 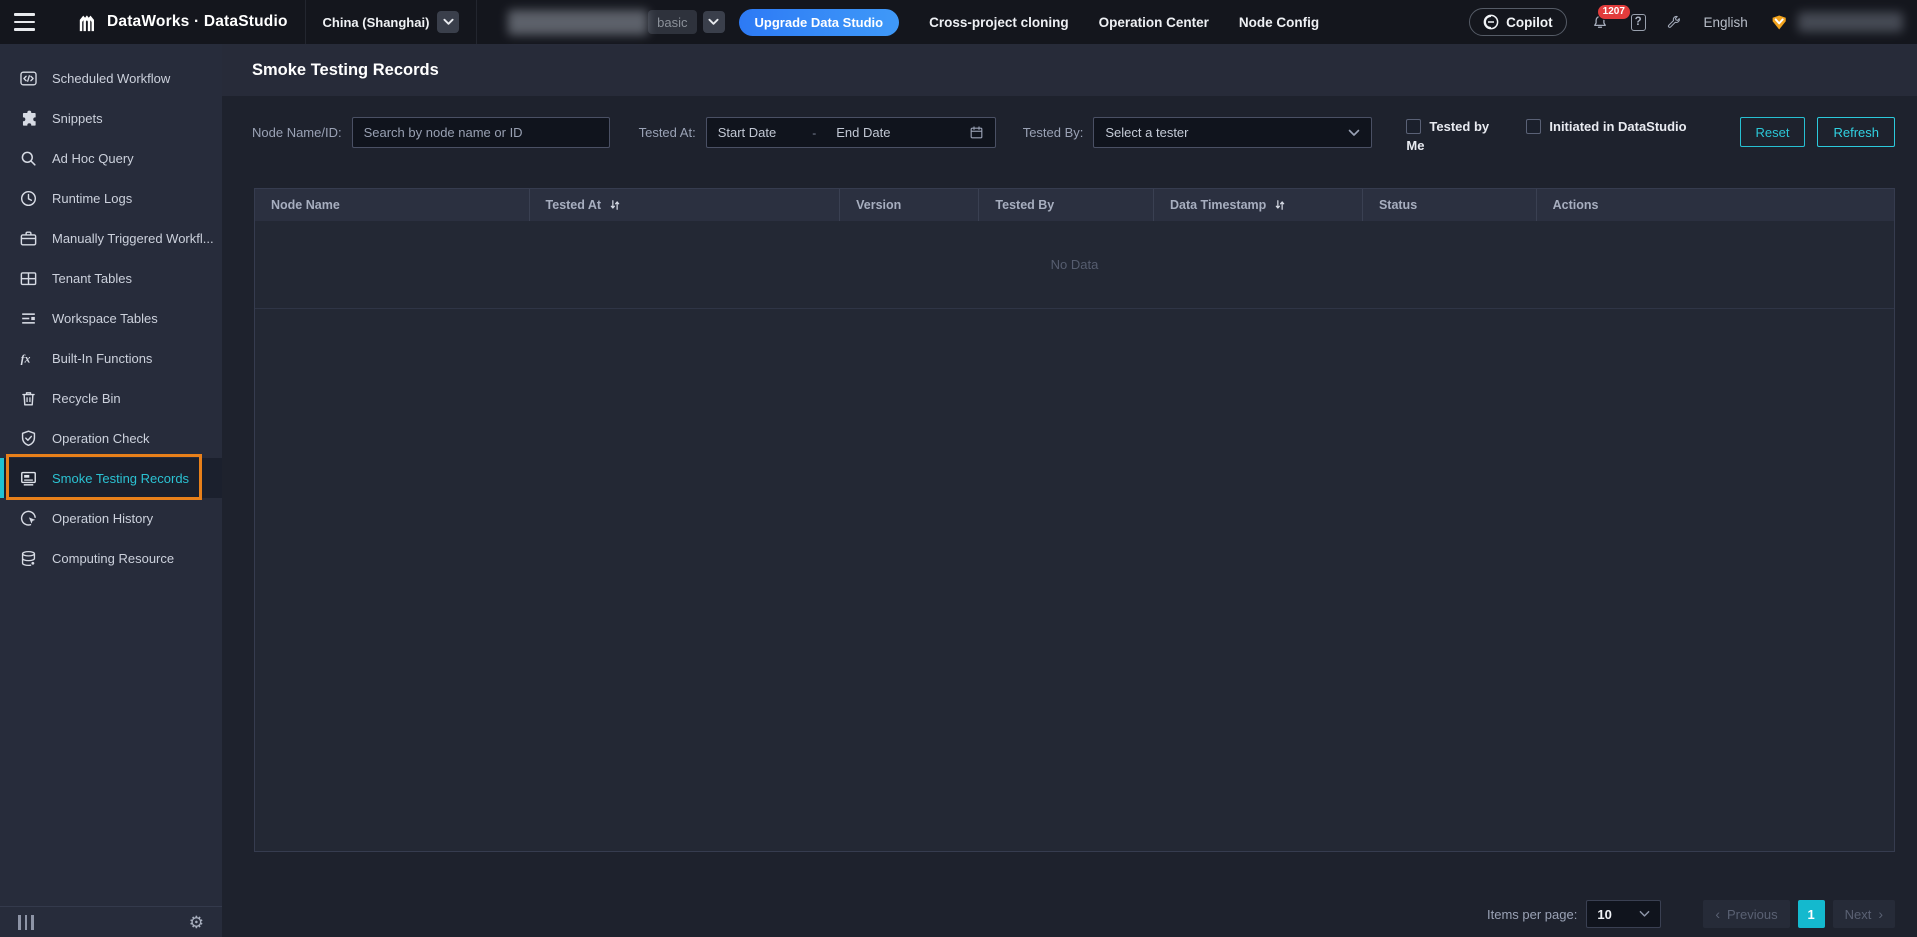 I want to click on sidebar-item-computing-resource: Computing Resource, so click(x=111, y=558).